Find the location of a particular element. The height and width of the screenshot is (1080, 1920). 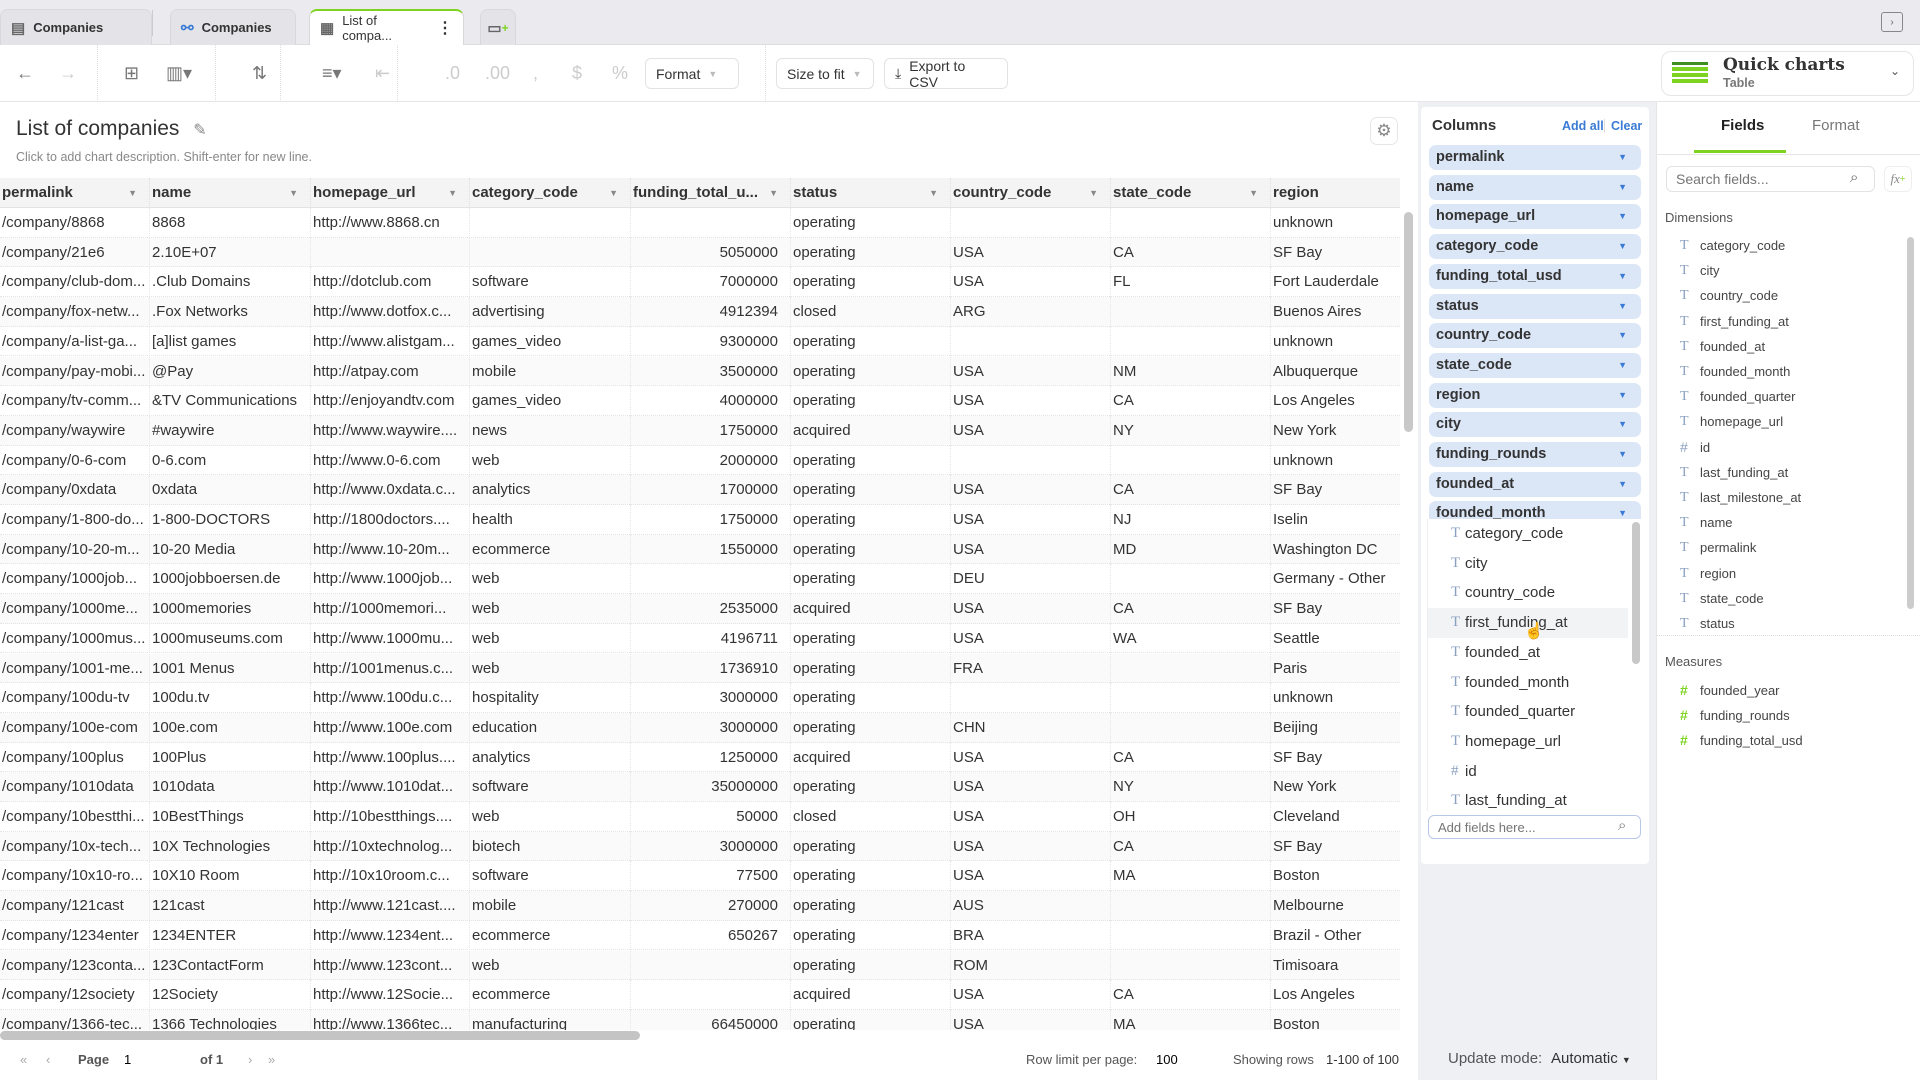

column-header: category_code ▼ is located at coordinates (550, 192).